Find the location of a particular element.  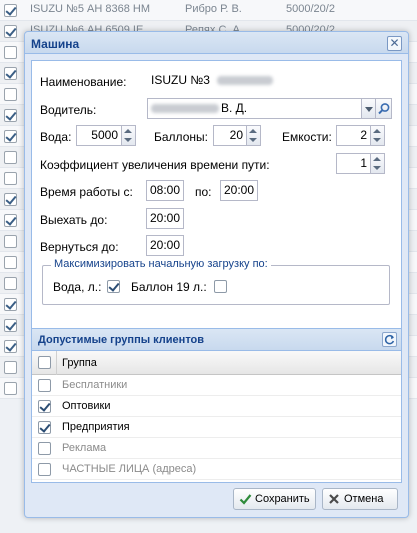

depart-label: Выехать до: is located at coordinates (74, 220).